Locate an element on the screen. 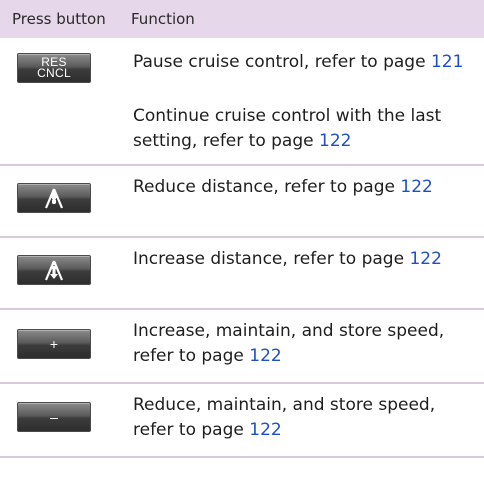  increase-distance-icon is located at coordinates (54, 270).